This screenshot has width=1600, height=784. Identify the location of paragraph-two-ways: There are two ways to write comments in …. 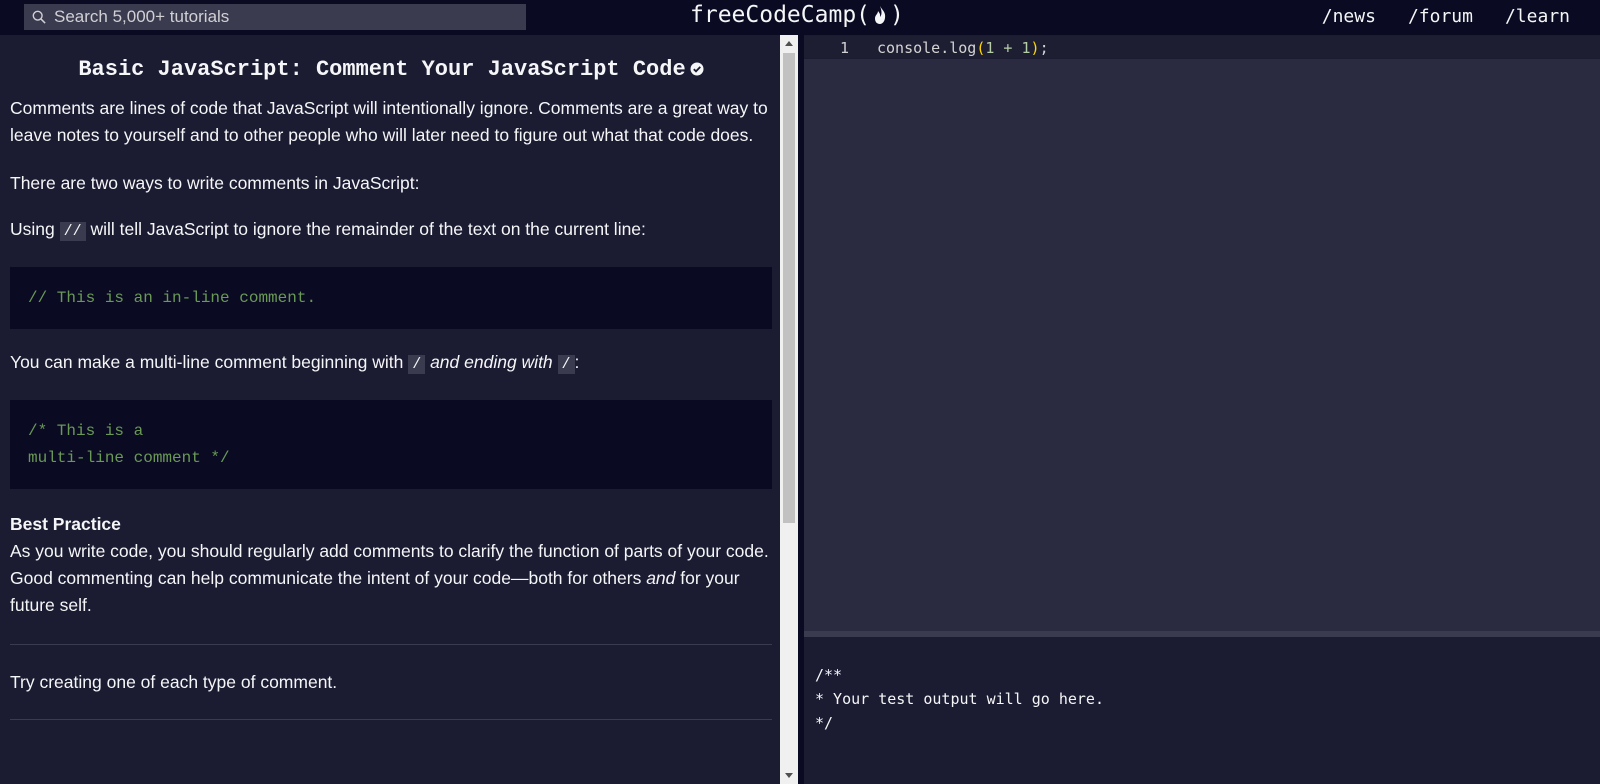
(215, 183).